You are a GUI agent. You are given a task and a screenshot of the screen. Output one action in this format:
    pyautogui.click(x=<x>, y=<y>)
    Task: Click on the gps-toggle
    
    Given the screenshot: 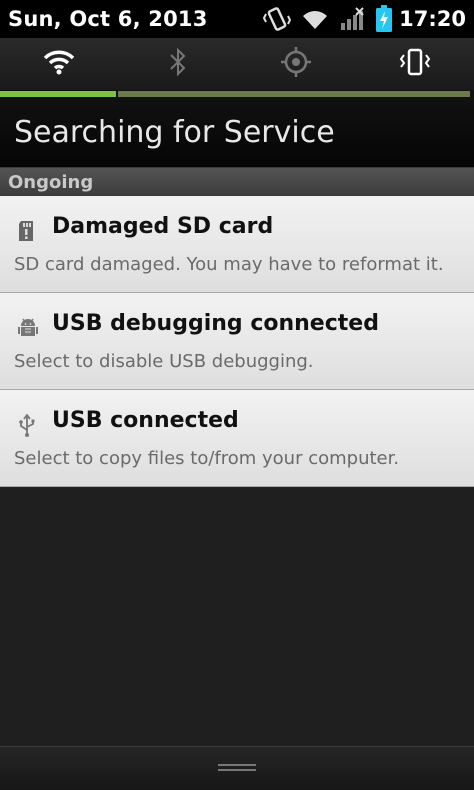 What is the action you would take?
    pyautogui.click(x=296, y=64)
    